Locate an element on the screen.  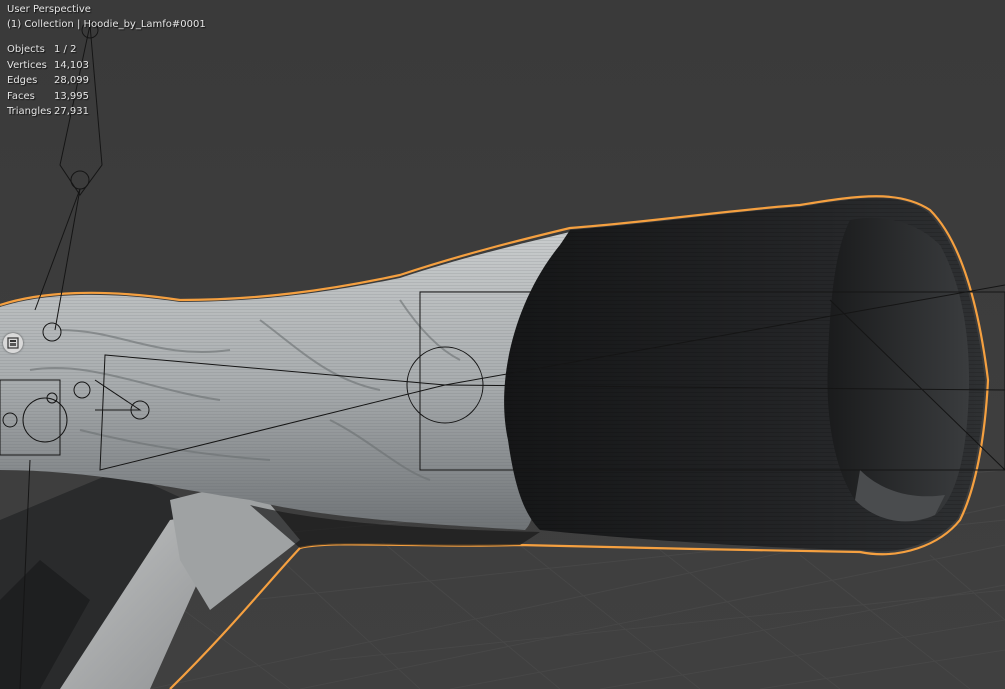
stat-value: 13,995 is located at coordinates (71, 96).